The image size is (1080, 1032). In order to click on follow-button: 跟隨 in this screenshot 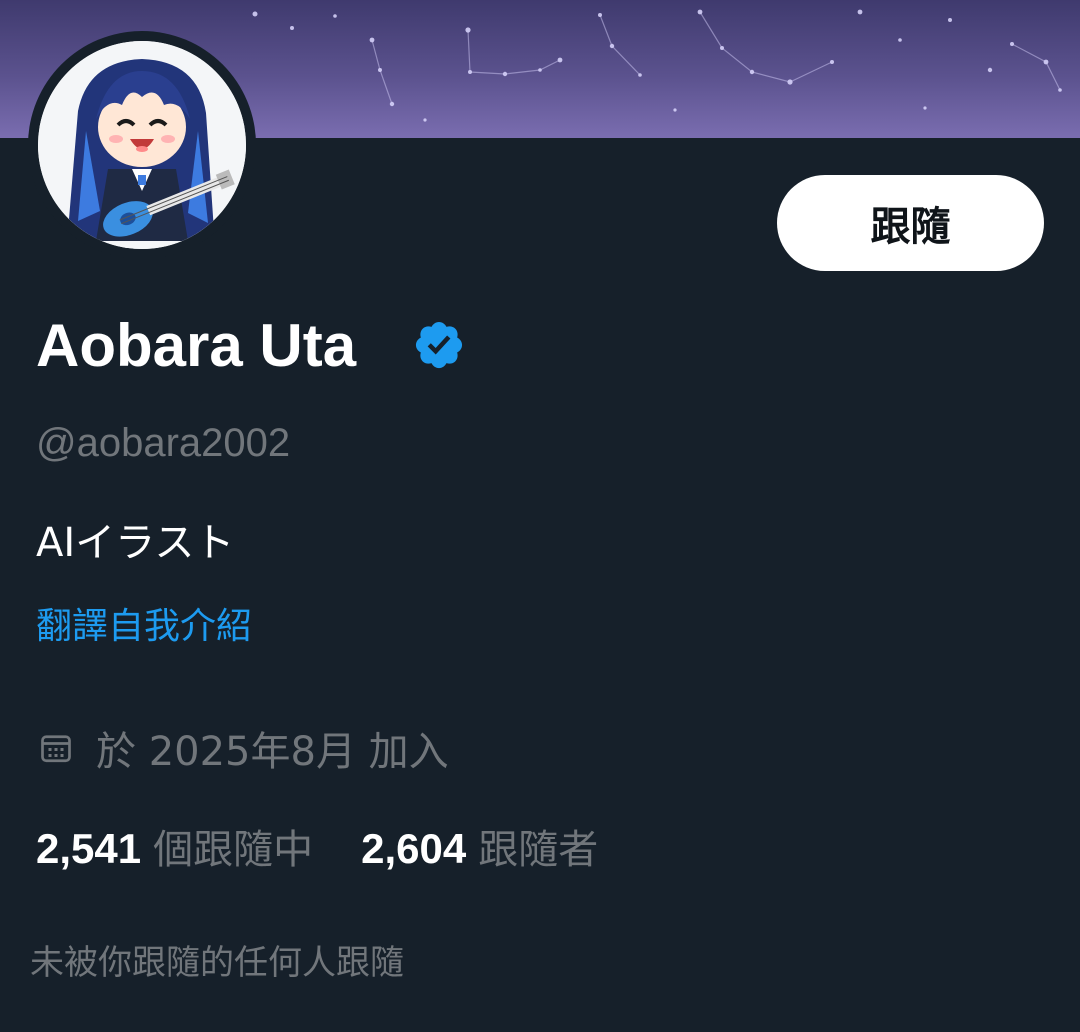, I will do `click(910, 223)`.